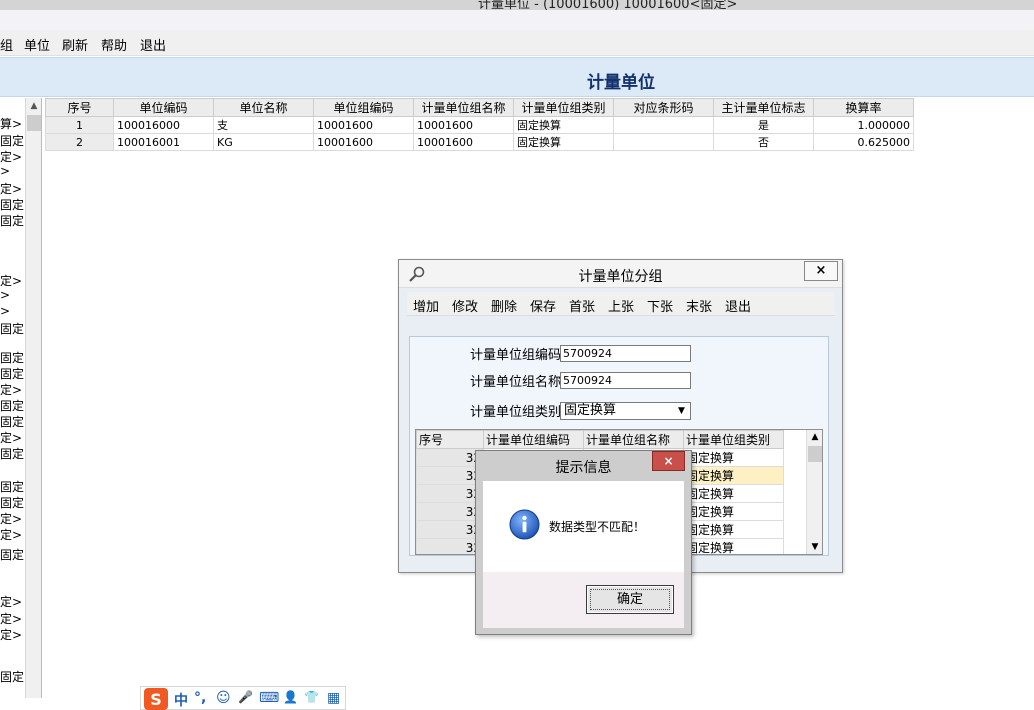 The height and width of the screenshot is (710, 1034). Describe the element at coordinates (814, 492) in the screenshot. I see `subgrid-scrollbar: ▲ ▼` at that location.